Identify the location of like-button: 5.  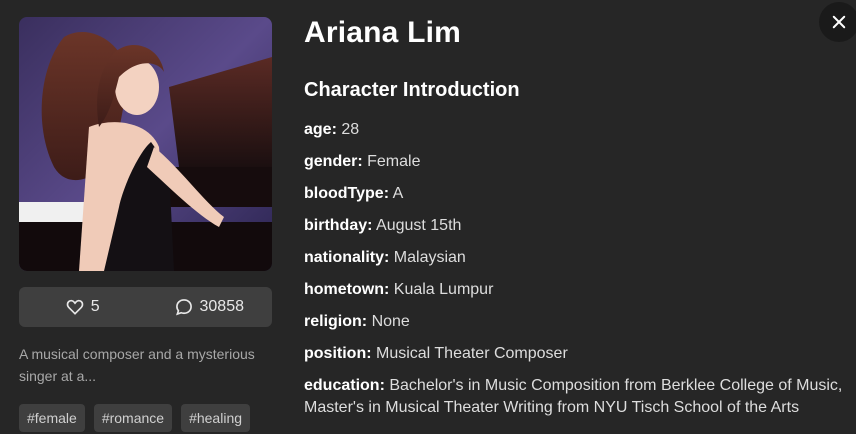
(82, 307).